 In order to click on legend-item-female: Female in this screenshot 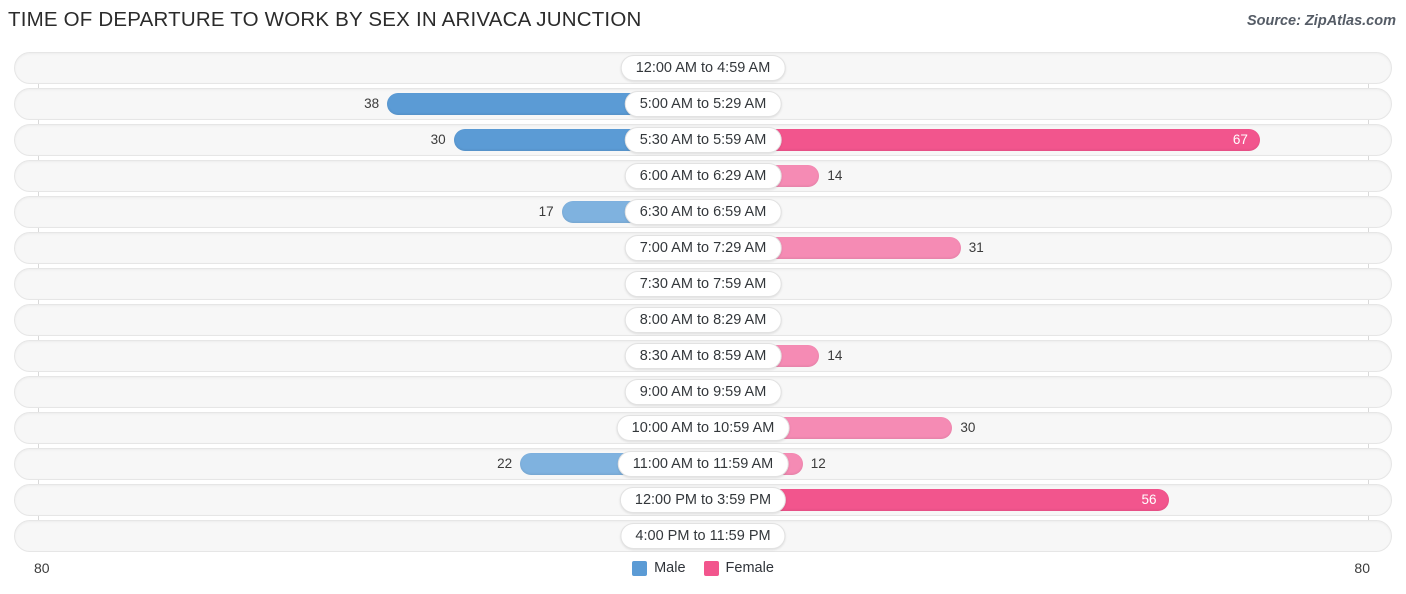, I will do `click(738, 568)`.